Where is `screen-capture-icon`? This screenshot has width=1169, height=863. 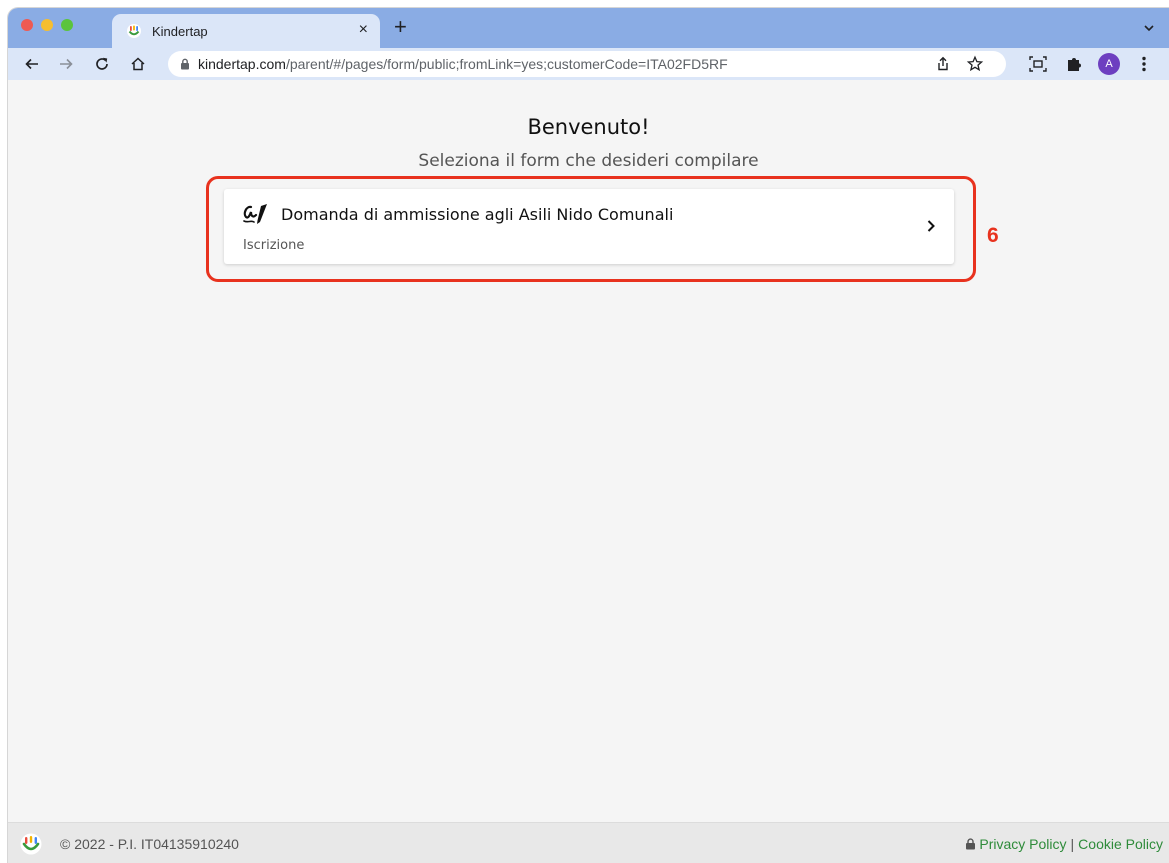
screen-capture-icon is located at coordinates (1038, 64).